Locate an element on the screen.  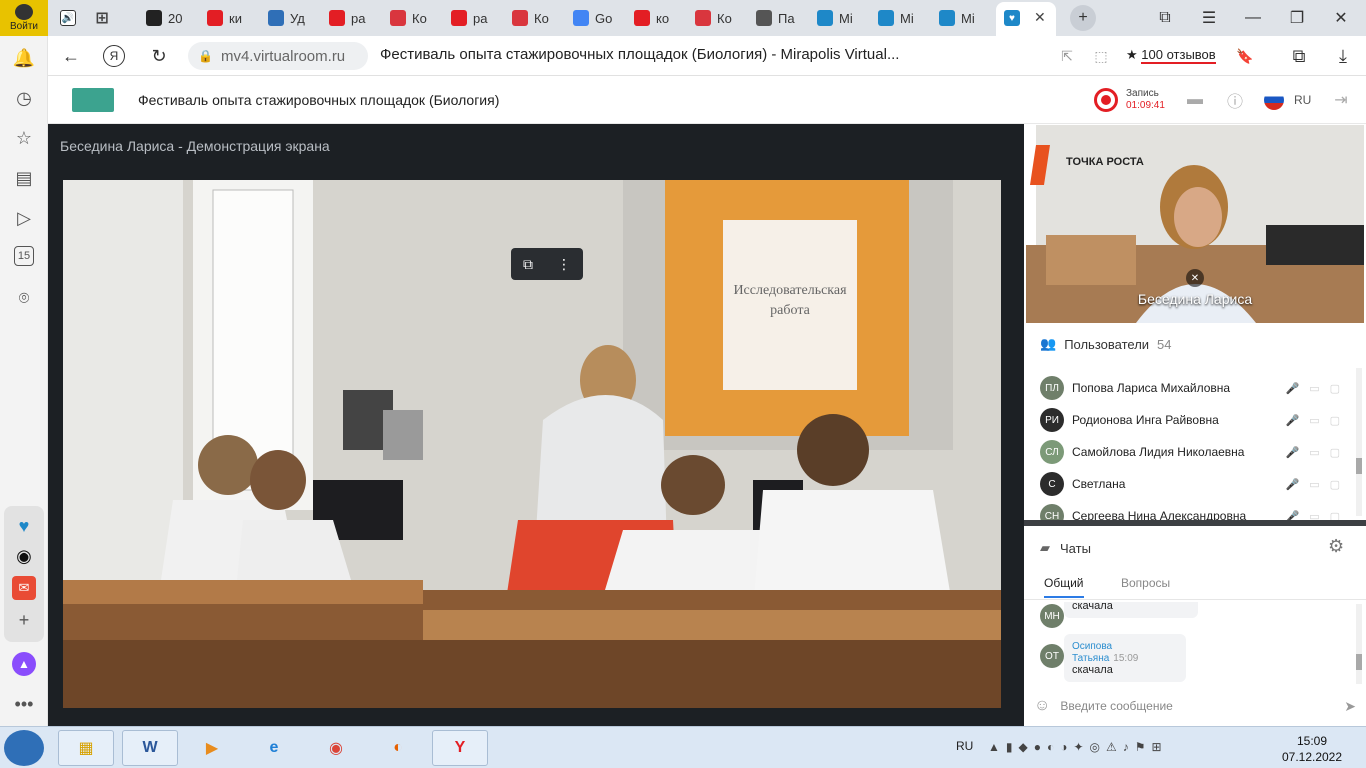
tab-general: Общий is located at coordinates (1064, 587).